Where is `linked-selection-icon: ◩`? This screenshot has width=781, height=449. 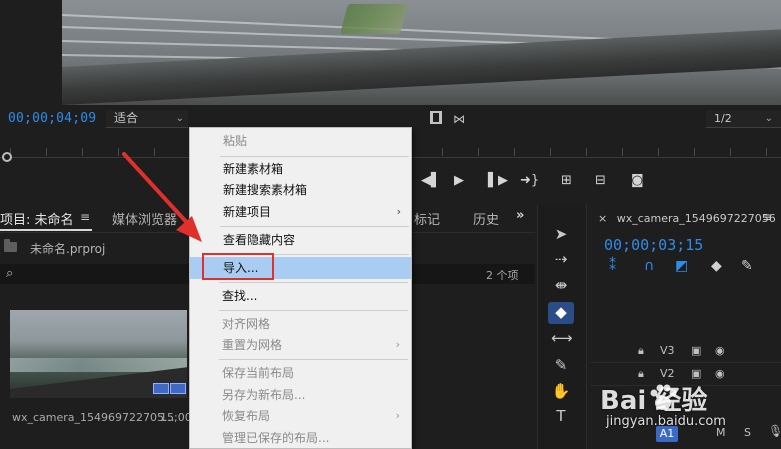 linked-selection-icon: ◩ is located at coordinates (681, 266).